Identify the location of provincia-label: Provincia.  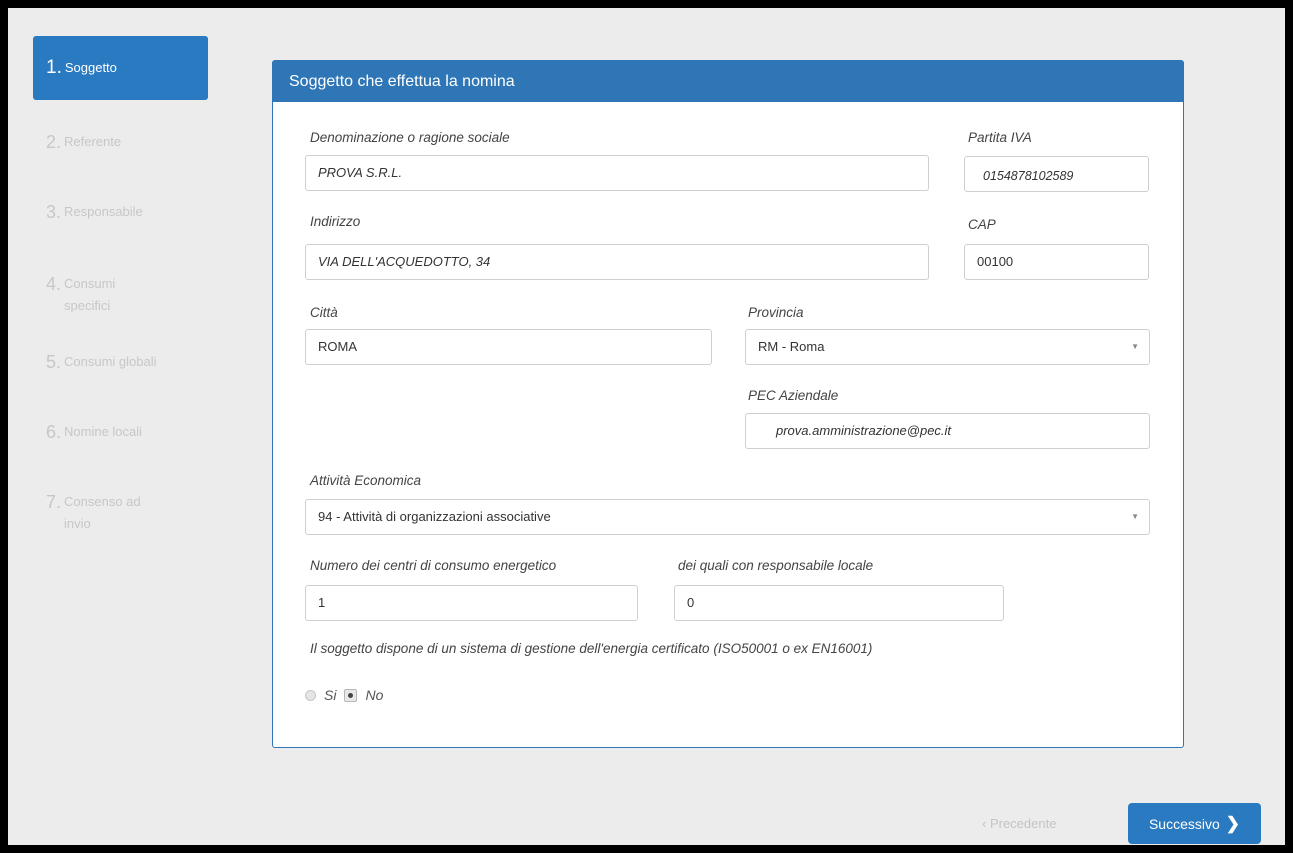
(776, 312).